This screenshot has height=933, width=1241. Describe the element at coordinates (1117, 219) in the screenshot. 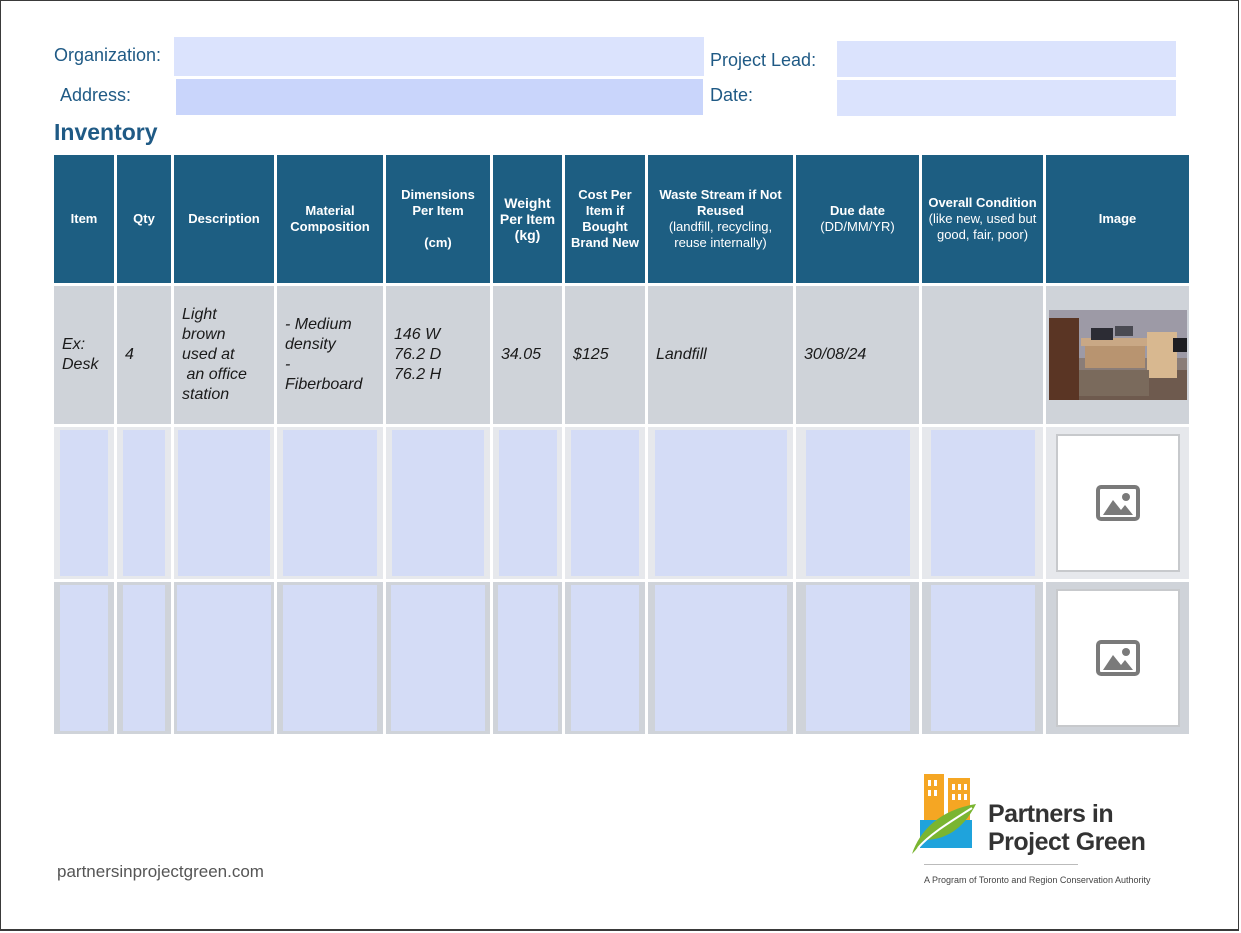

I see `header-image: Image` at that location.